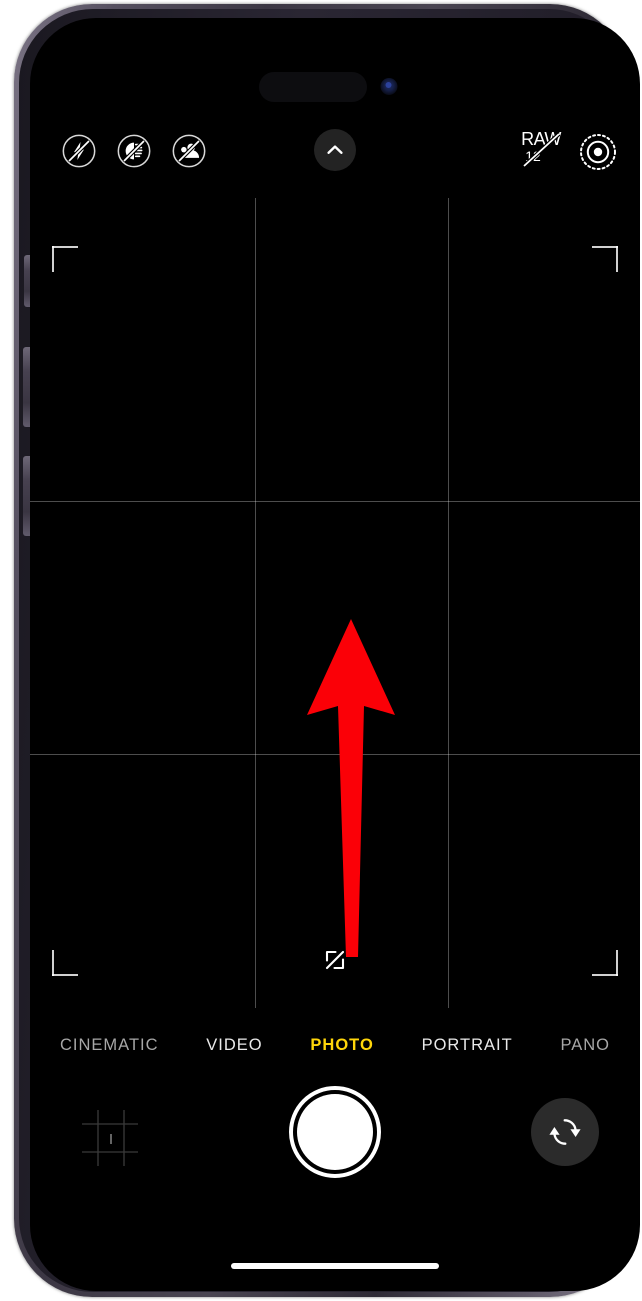 The width and height of the screenshot is (642, 1301). I want to click on mode-photo: PHOTO, so click(341, 1045).